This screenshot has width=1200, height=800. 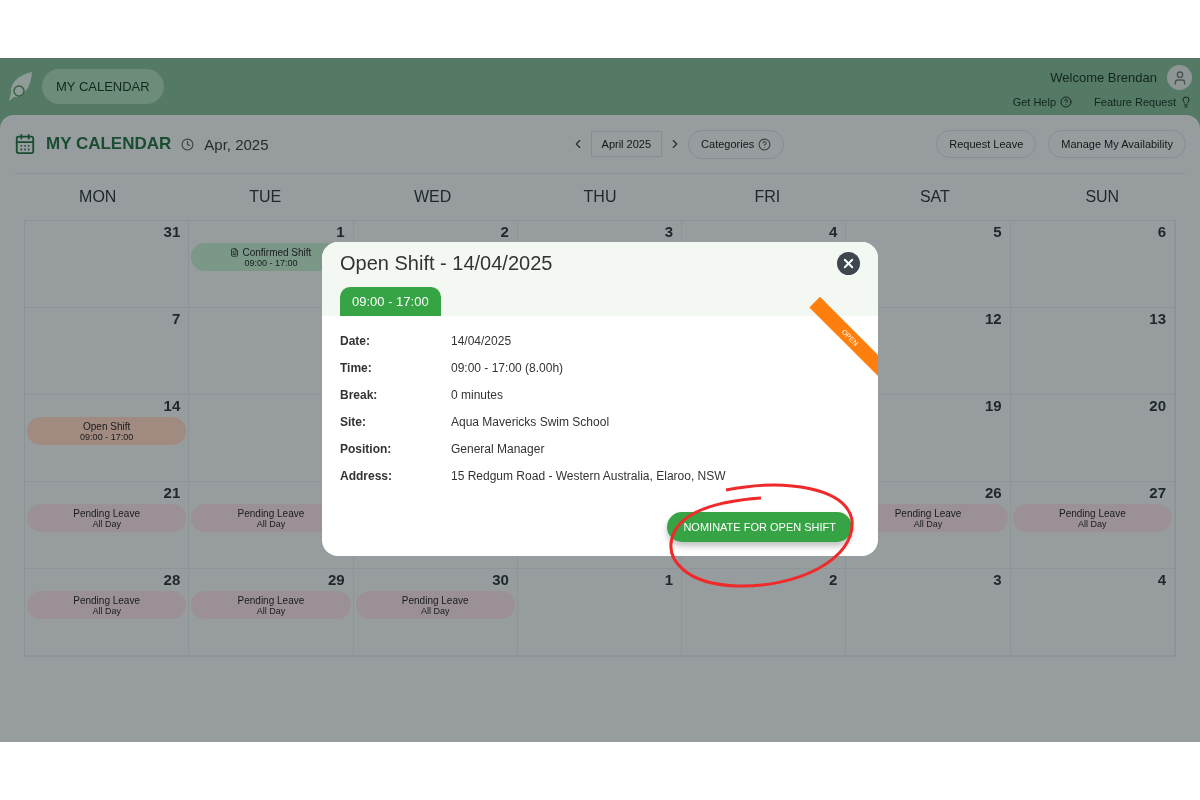 I want to click on field-label: Break:, so click(x=359, y=395).